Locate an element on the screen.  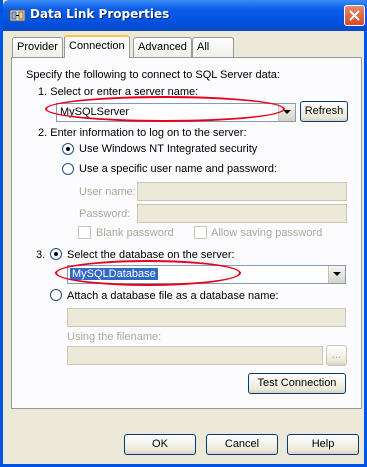
blank-password-checkbox is located at coordinates (84, 232).